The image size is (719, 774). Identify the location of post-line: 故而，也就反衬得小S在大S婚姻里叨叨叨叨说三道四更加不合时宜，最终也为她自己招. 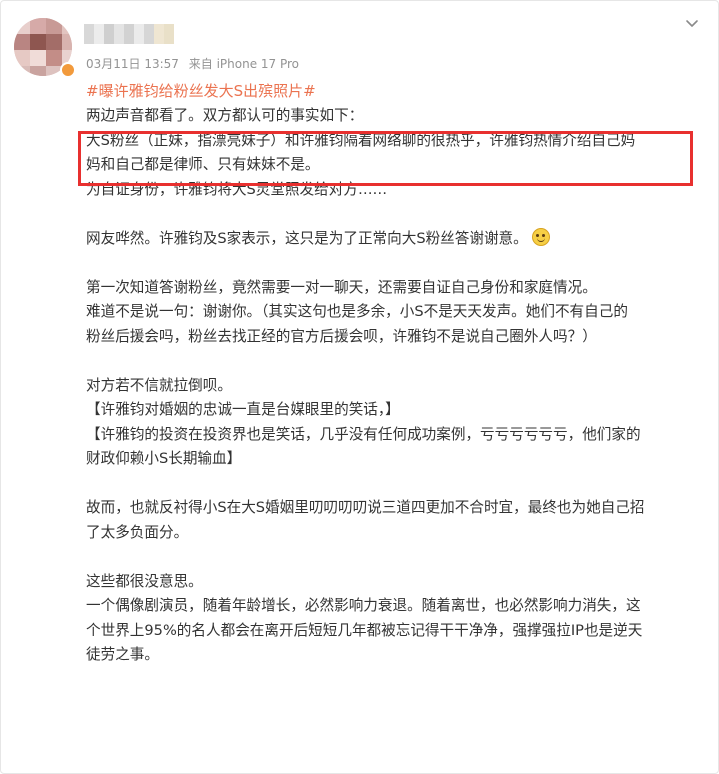
(365, 507).